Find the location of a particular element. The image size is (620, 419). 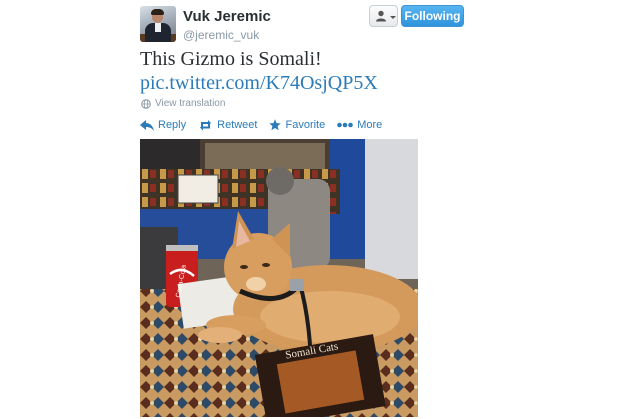

more-label: More is located at coordinates (370, 125).